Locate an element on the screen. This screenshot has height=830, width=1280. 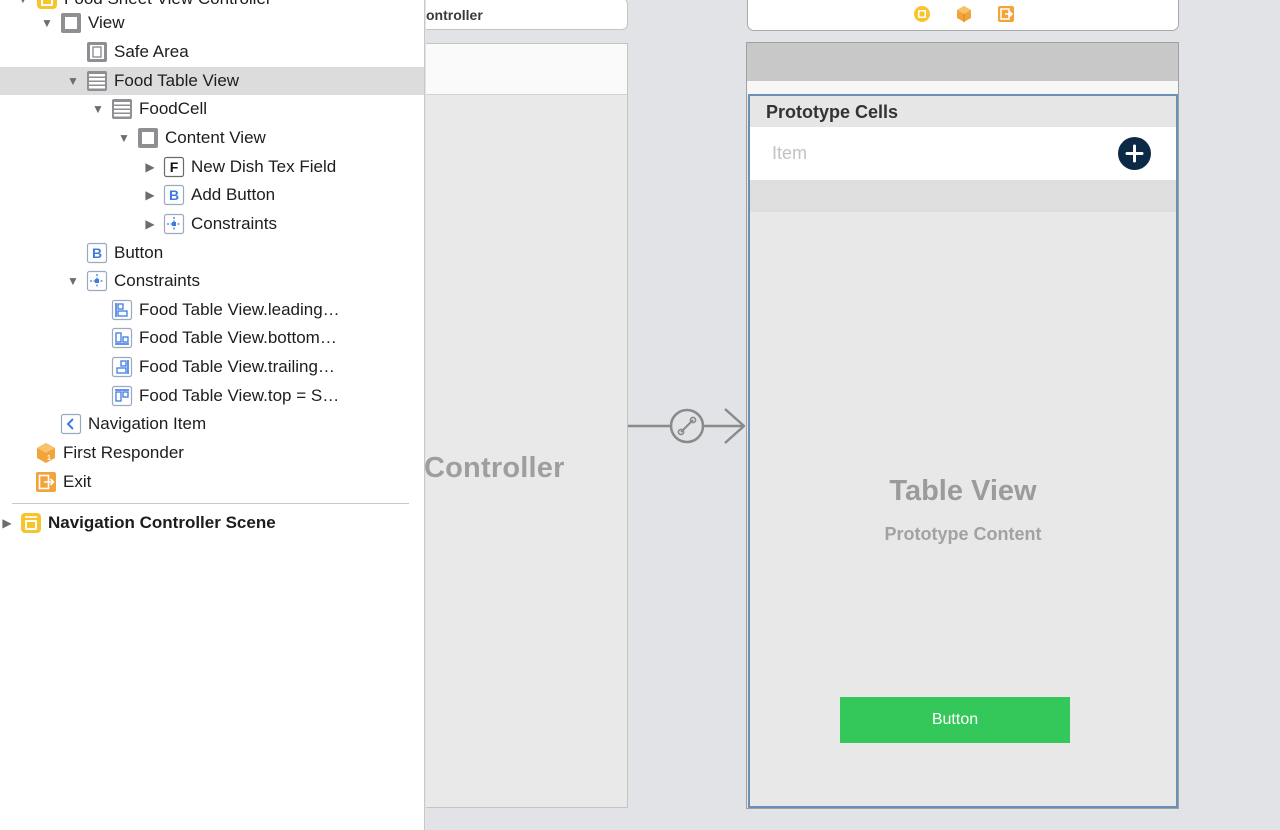
outline-divider is located at coordinates (210, 503).